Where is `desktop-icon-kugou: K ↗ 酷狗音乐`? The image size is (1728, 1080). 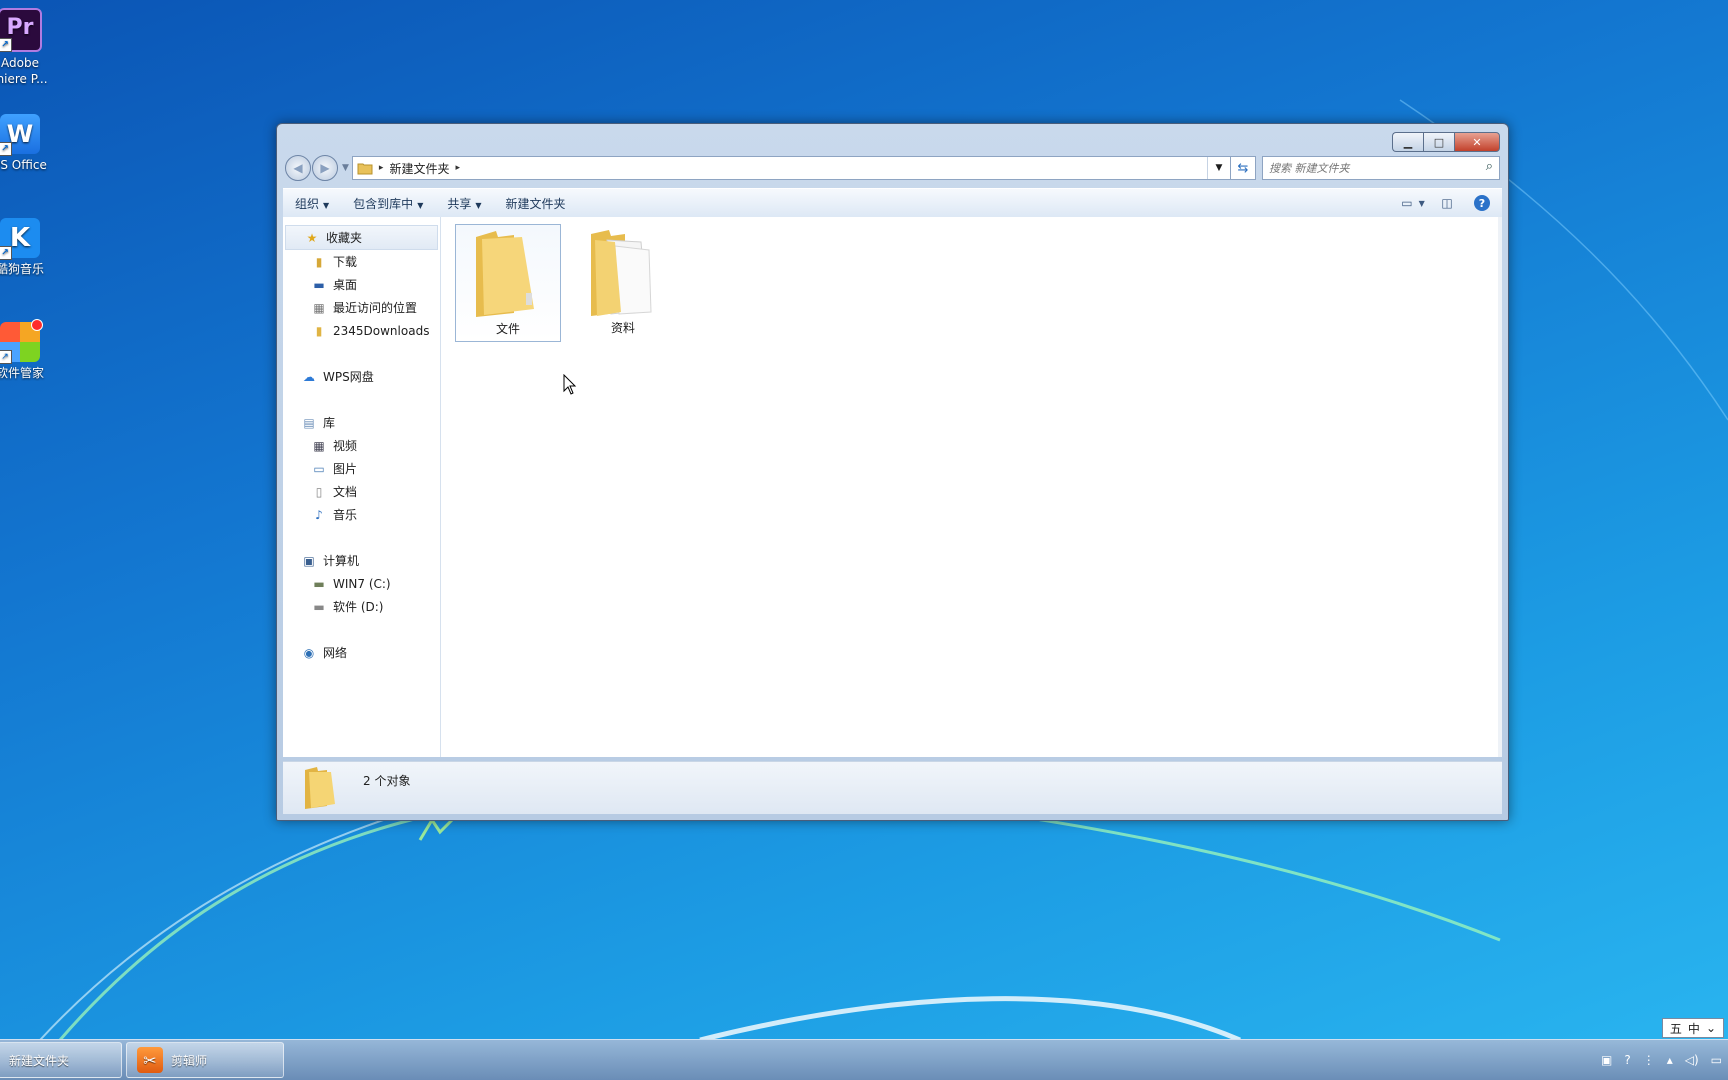
desktop-icon-kugou: K ↗ 酷狗音乐 is located at coordinates (30, 247).